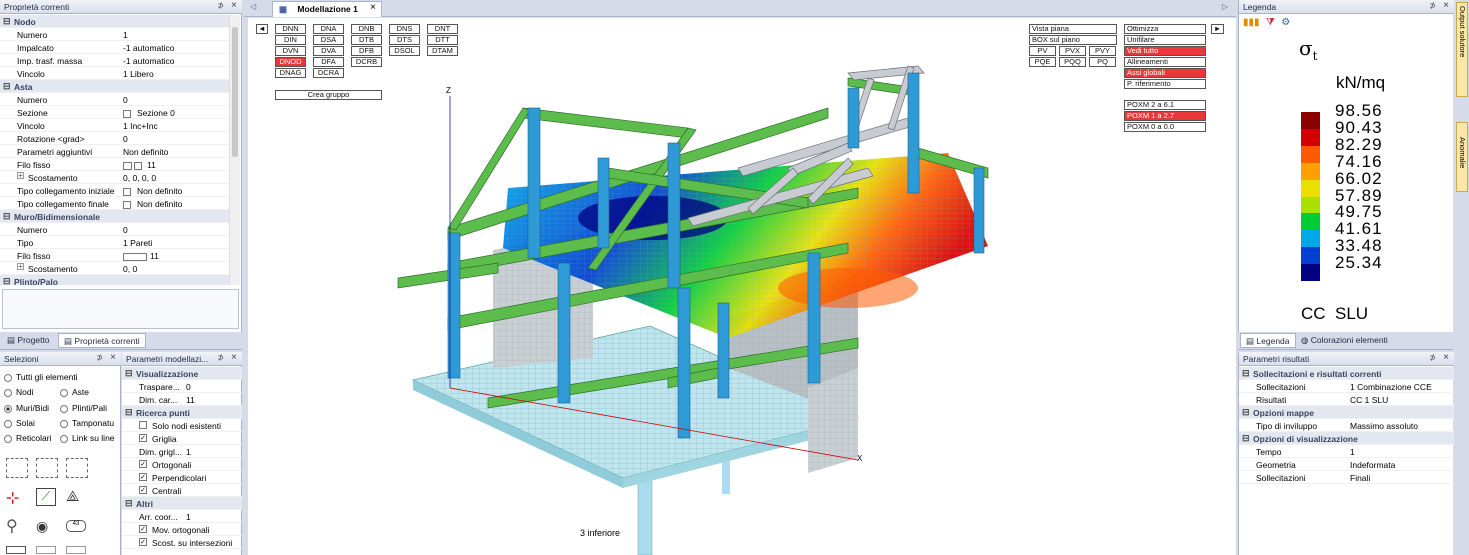 The height and width of the screenshot is (555, 1469). What do you see at coordinates (1102, 51) in the screenshot?
I see `pv-button-pvy: PVY` at bounding box center [1102, 51].